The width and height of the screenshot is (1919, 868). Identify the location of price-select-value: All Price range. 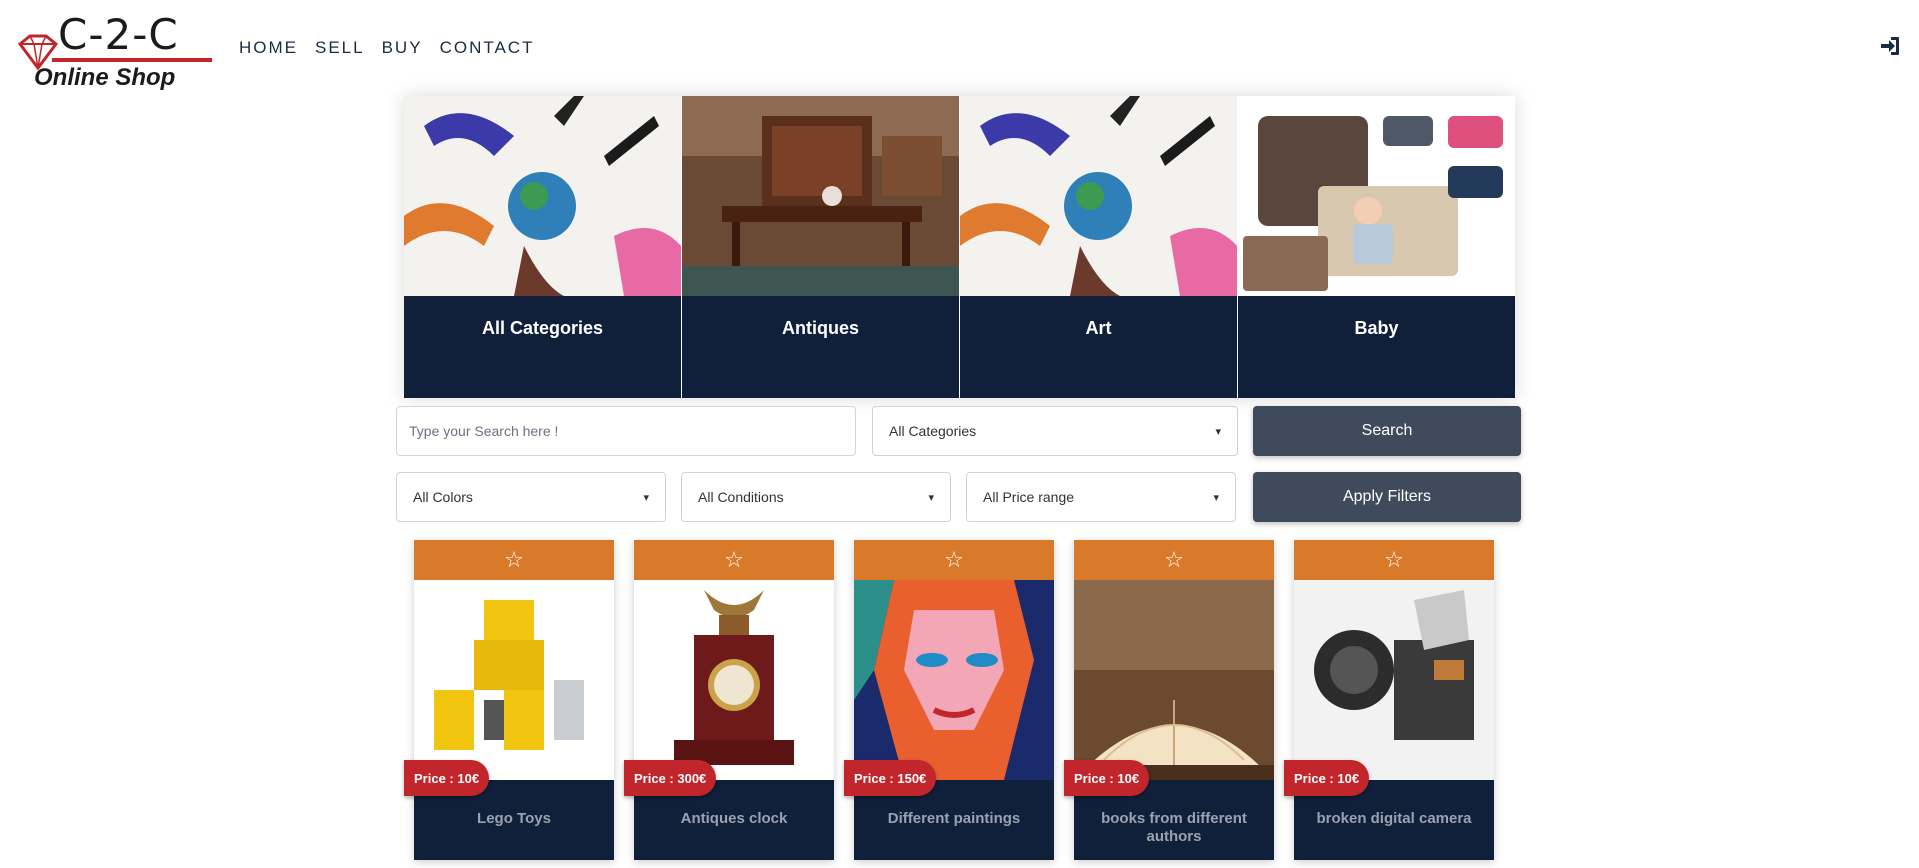
(1029, 497).